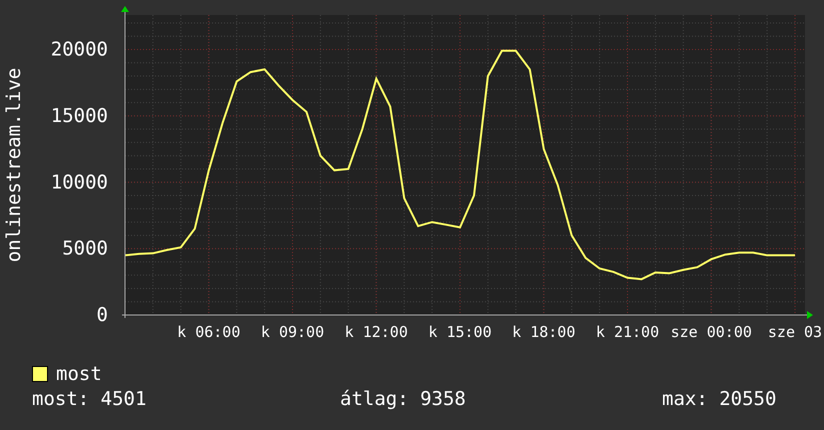  What do you see at coordinates (460, 332) in the screenshot?
I see `x-tick-label: k 15:00` at bounding box center [460, 332].